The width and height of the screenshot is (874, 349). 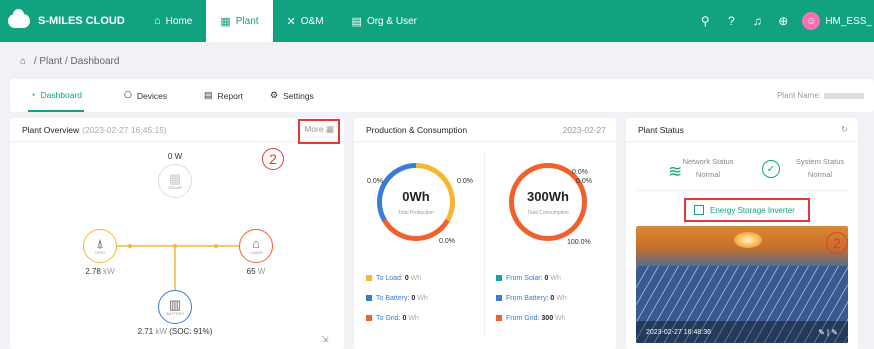 What do you see at coordinates (548, 212) in the screenshot?
I see `total-consumption-label: Total Consumption` at bounding box center [548, 212].